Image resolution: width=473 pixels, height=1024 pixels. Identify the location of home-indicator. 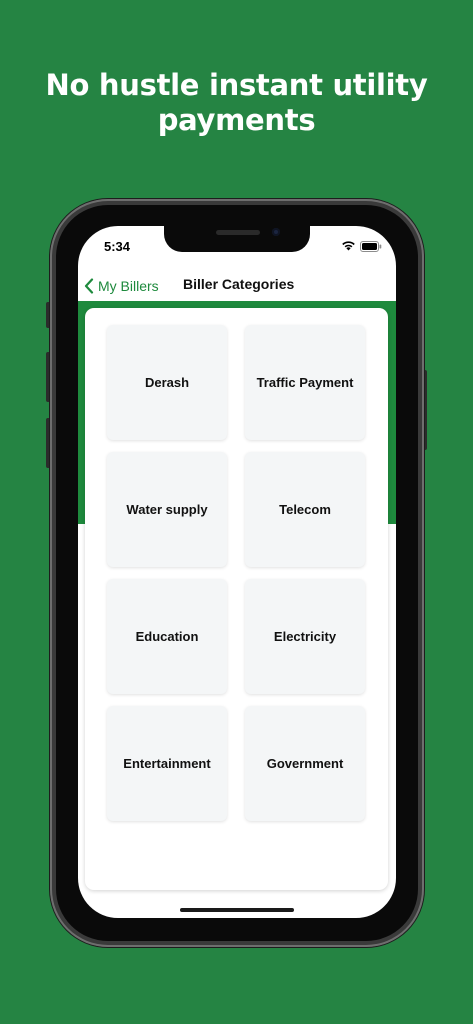
(237, 910).